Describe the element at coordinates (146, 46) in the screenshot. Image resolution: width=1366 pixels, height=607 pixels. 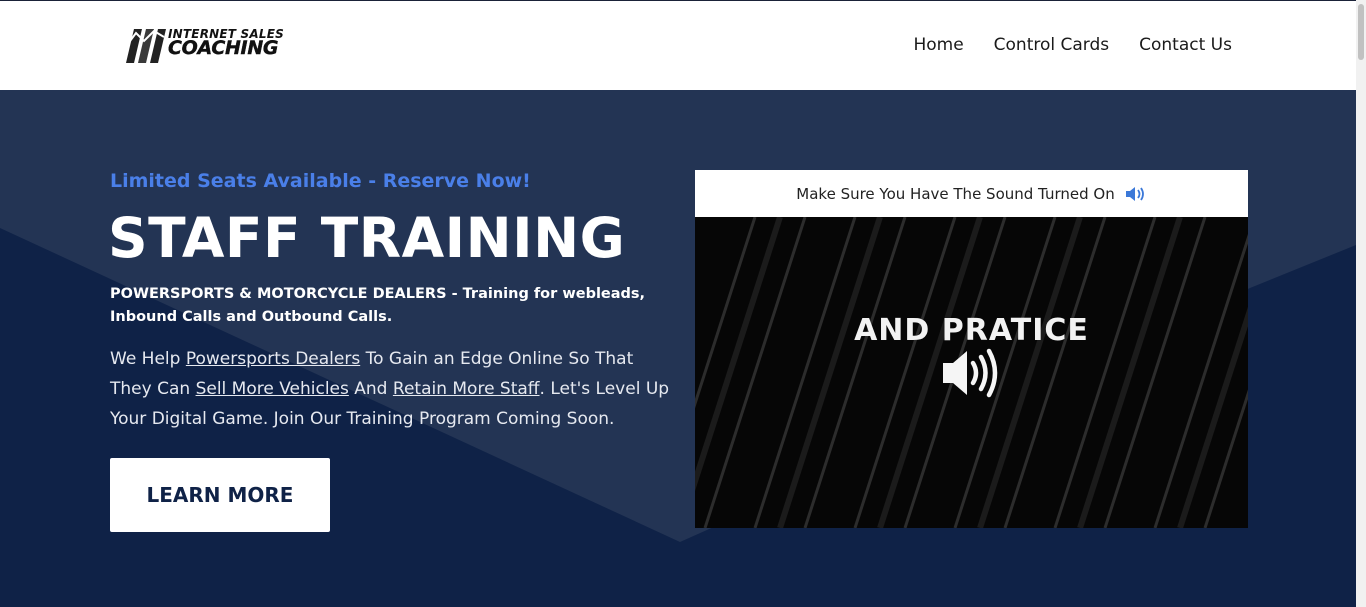
I see `logo-mark-icon` at that location.